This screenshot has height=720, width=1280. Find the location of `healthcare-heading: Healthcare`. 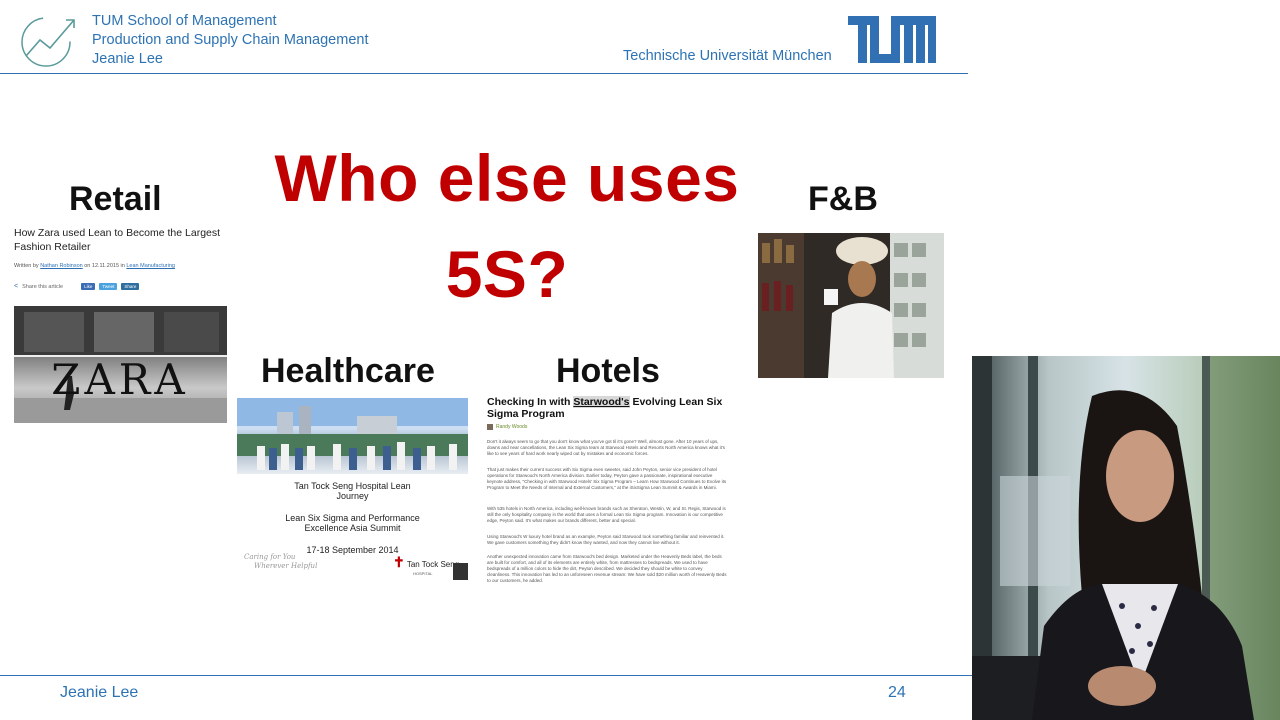

healthcare-heading: Healthcare is located at coordinates (348, 371).